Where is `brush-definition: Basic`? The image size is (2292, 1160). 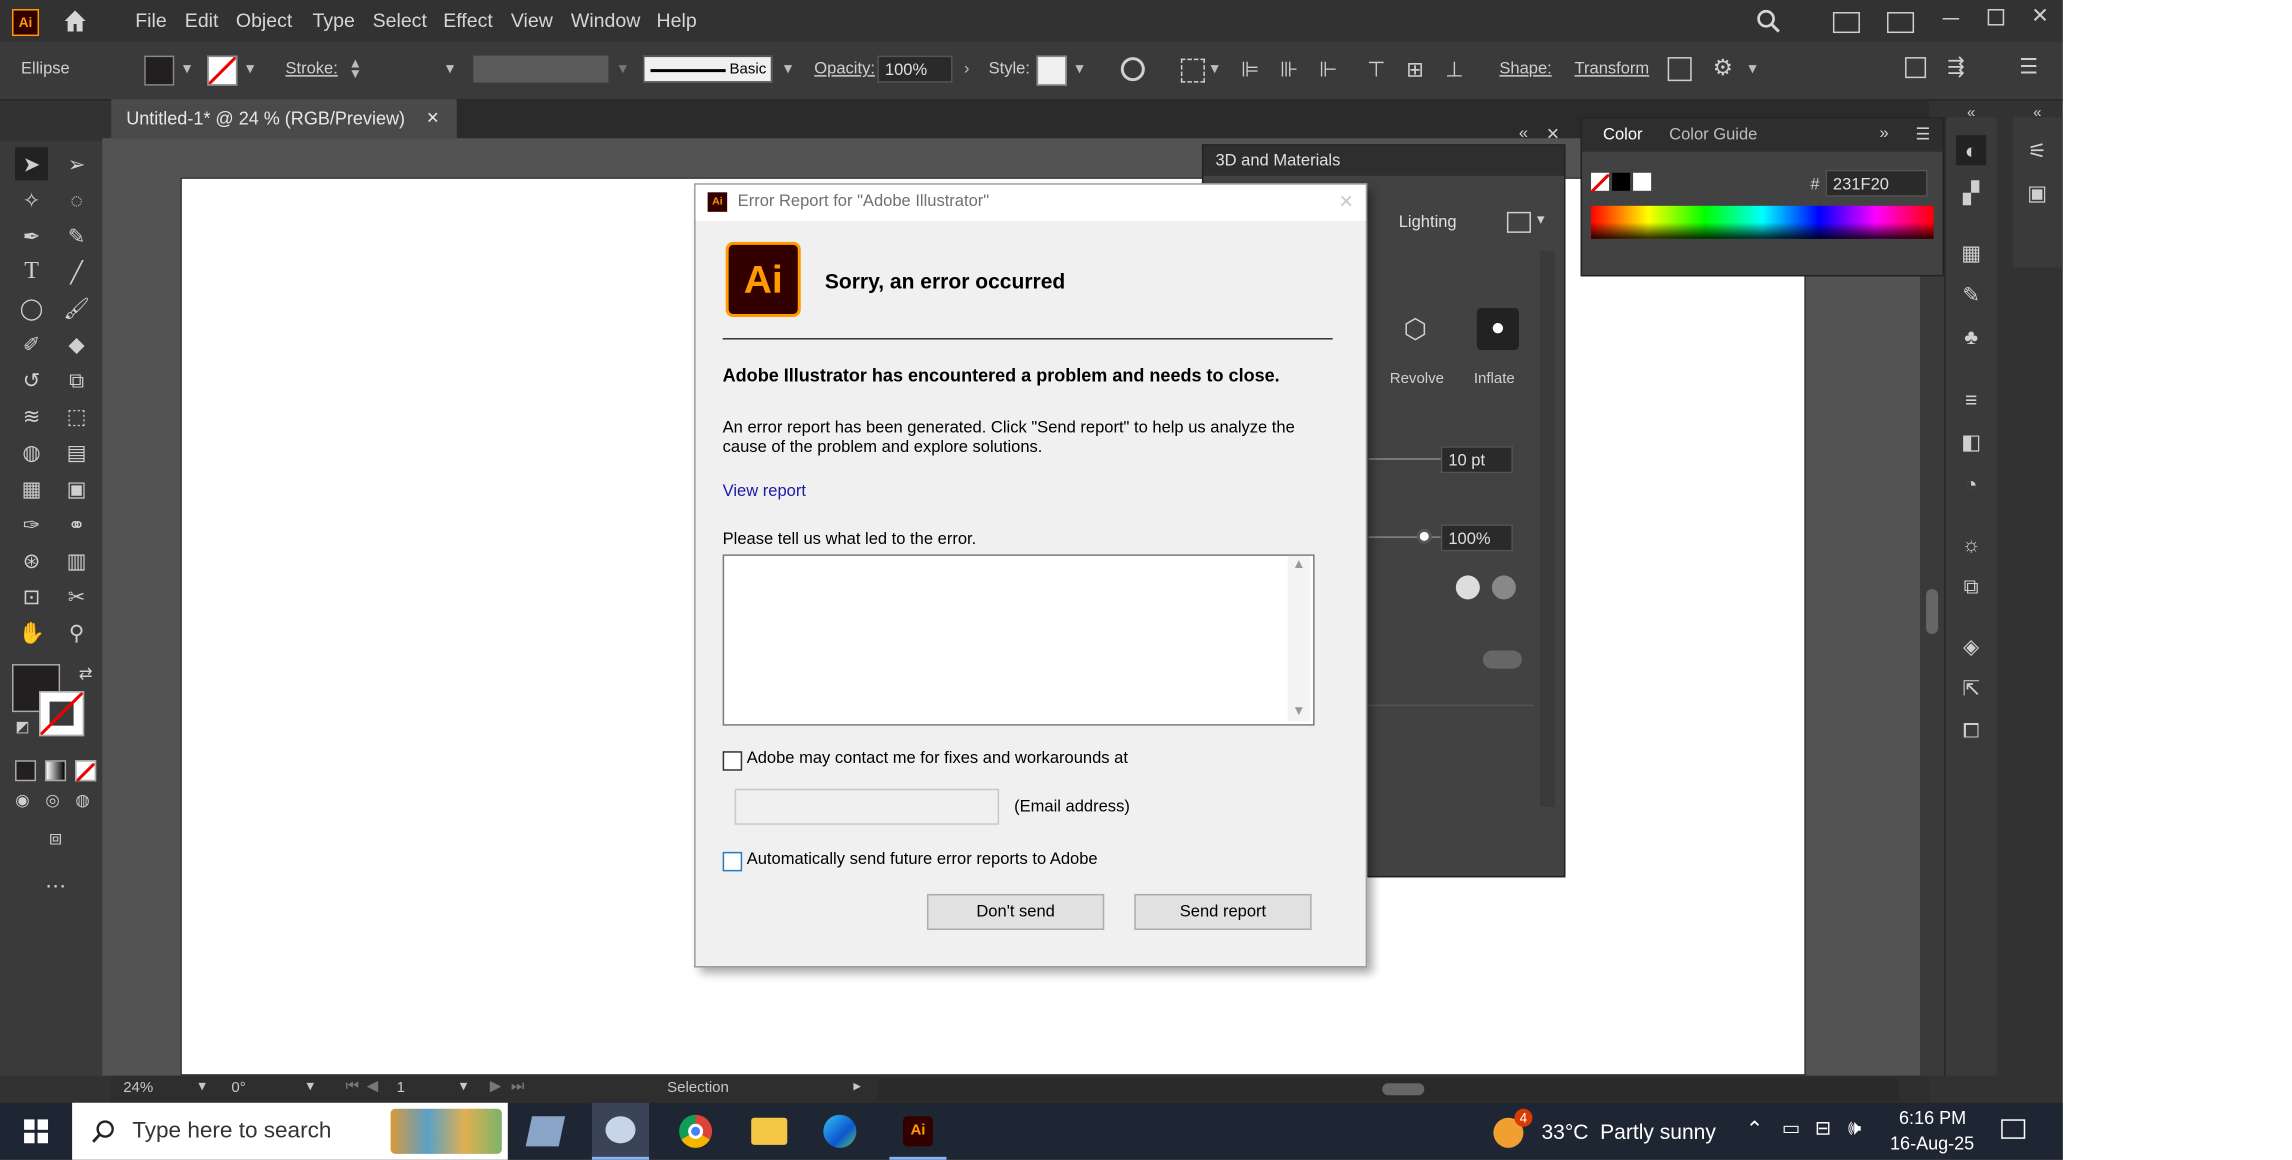 brush-definition: Basic is located at coordinates (708, 69).